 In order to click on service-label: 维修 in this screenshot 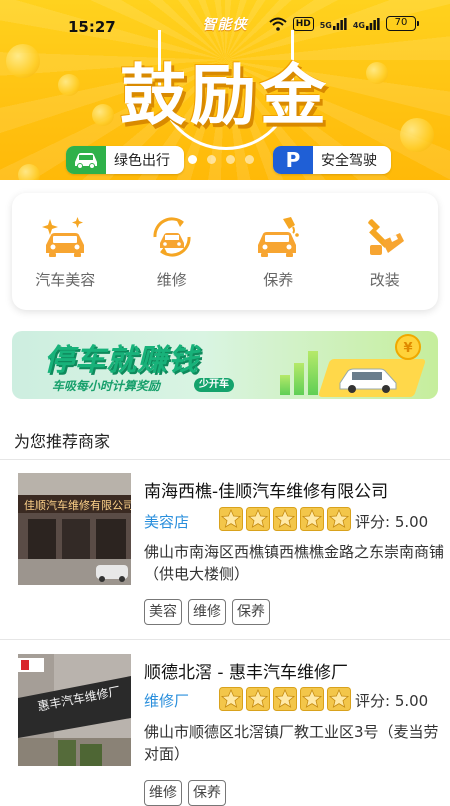, I will do `click(171, 280)`.